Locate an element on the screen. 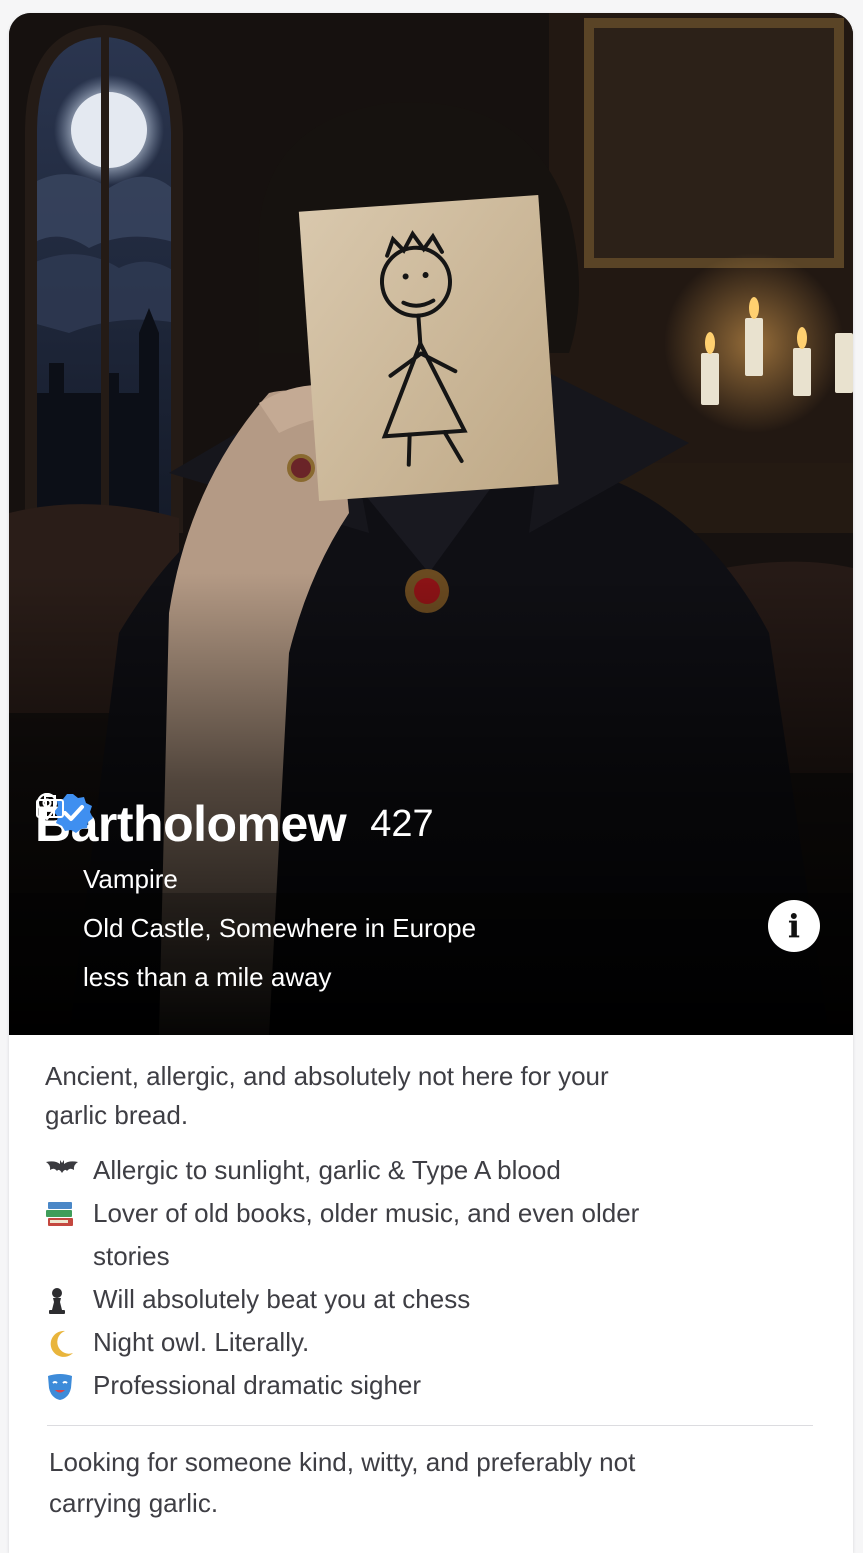 The image size is (863, 1553). location-row: Old Castle, Somewhere in Europe is located at coordinates (435, 873).